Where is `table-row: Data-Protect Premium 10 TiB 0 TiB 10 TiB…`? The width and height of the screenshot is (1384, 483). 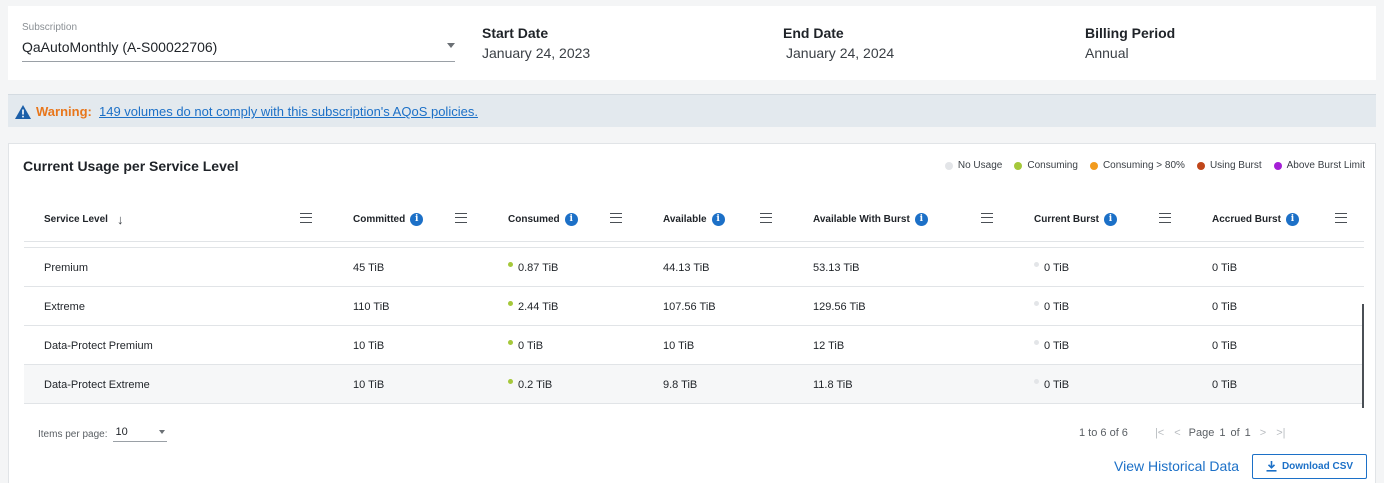
table-row: Data-Protect Premium 10 TiB 0 TiB 10 TiB… is located at coordinates (694, 345).